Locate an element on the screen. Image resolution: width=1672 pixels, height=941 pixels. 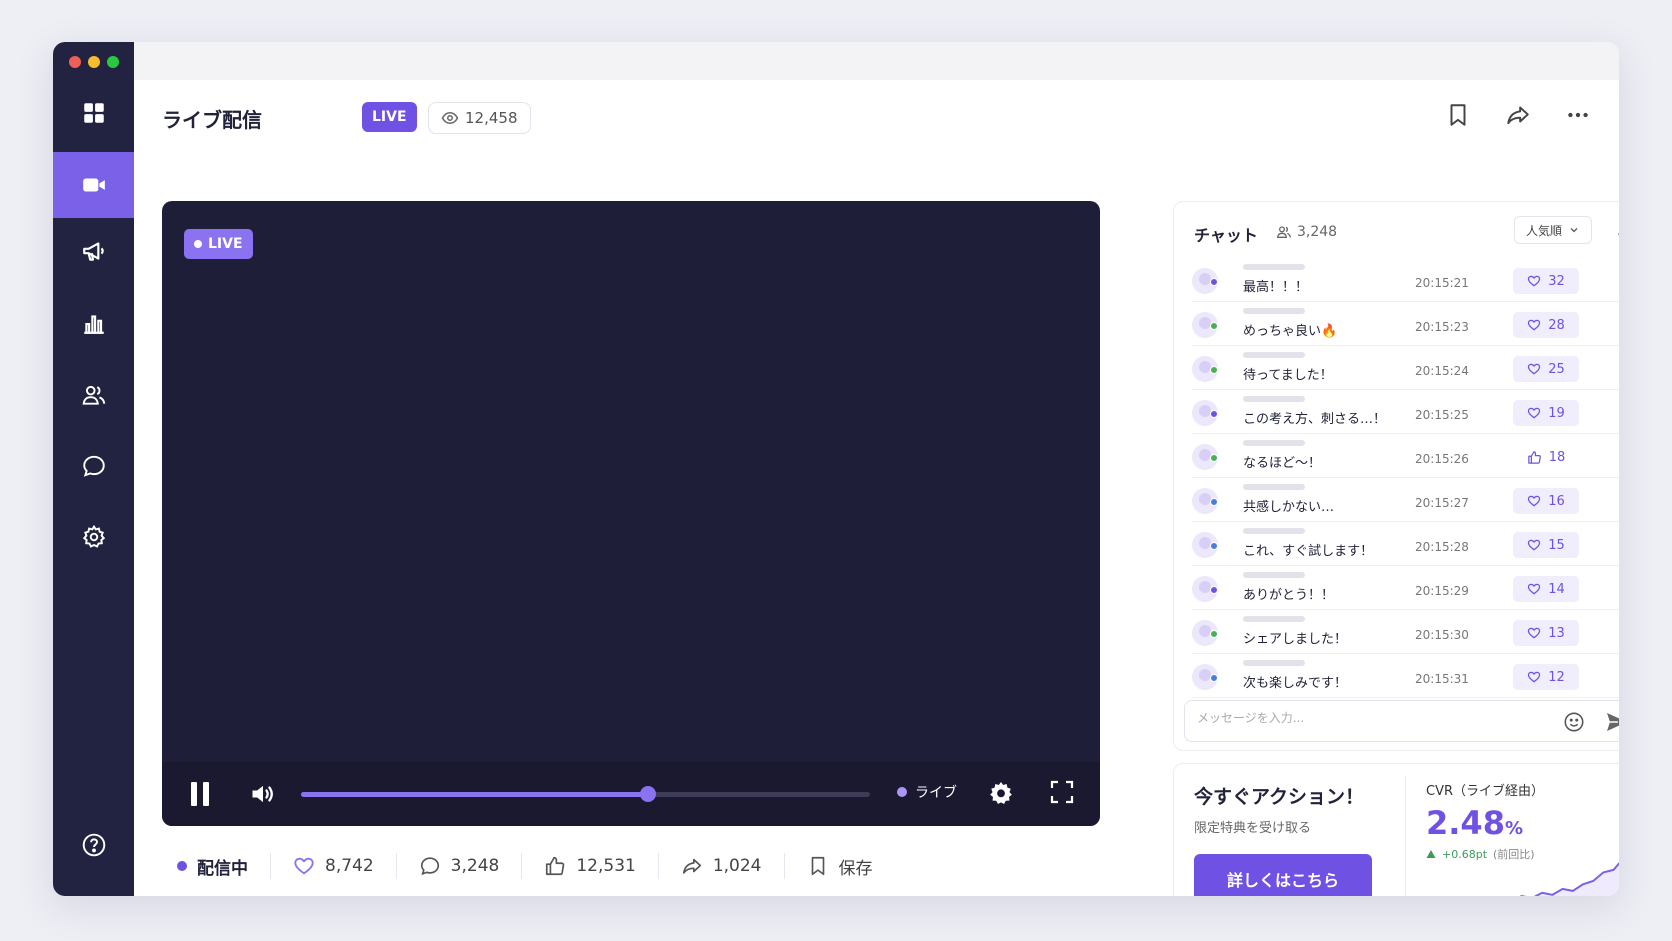
chat-like-button: 12 is located at coordinates (1546, 677).